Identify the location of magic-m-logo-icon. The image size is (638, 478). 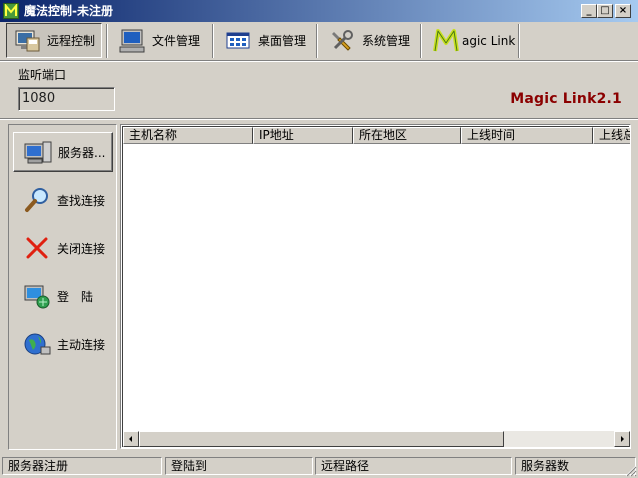
(446, 39).